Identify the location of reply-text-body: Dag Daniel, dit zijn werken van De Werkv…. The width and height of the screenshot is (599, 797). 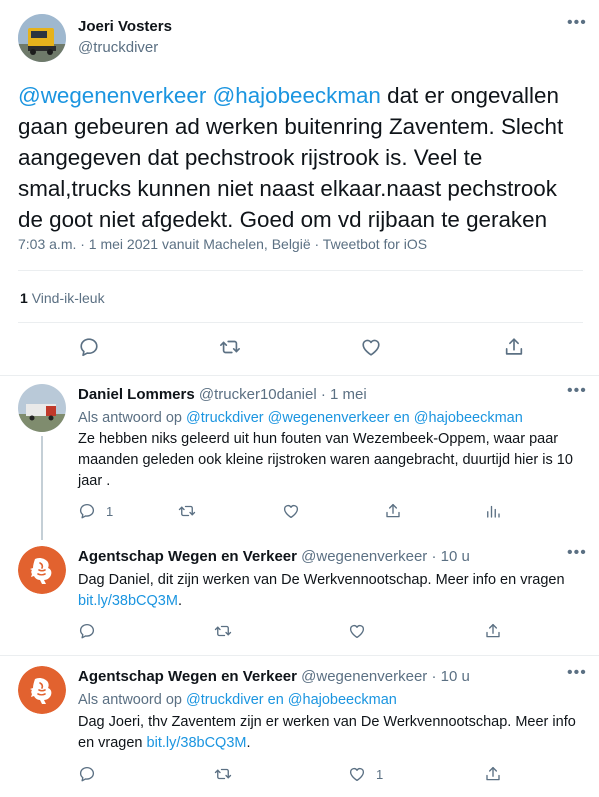
(321, 580).